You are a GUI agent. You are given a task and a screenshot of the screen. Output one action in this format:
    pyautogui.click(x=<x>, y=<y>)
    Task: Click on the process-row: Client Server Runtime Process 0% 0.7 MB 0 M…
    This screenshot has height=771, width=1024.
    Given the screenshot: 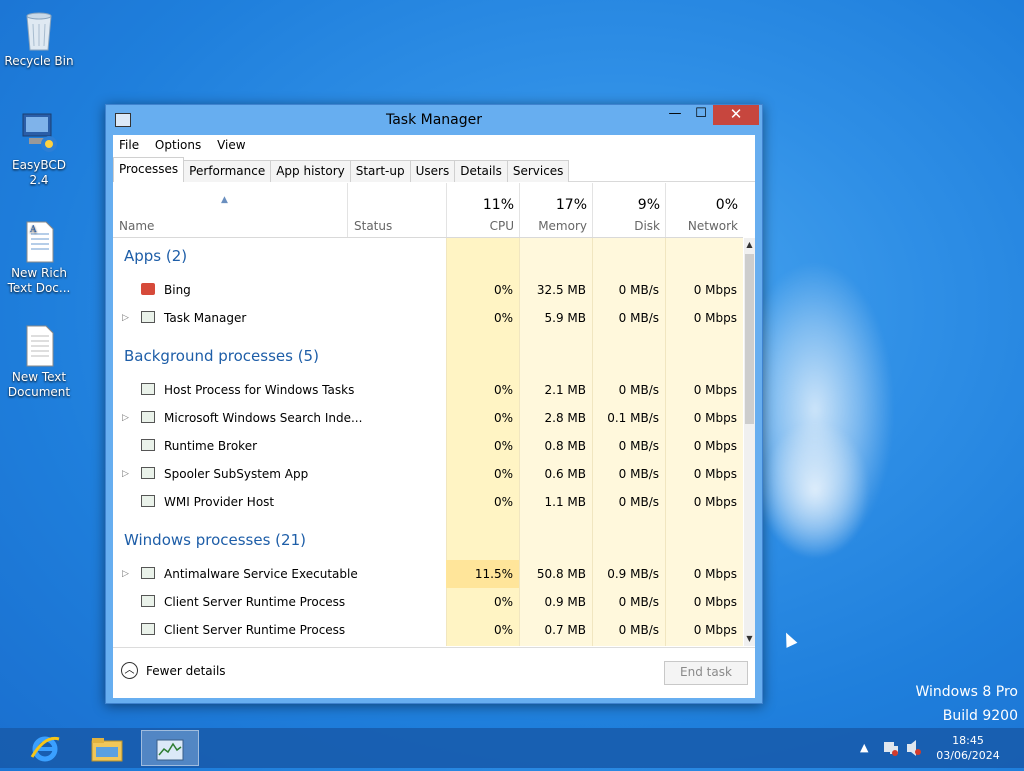 What is the action you would take?
    pyautogui.click(x=428, y=630)
    